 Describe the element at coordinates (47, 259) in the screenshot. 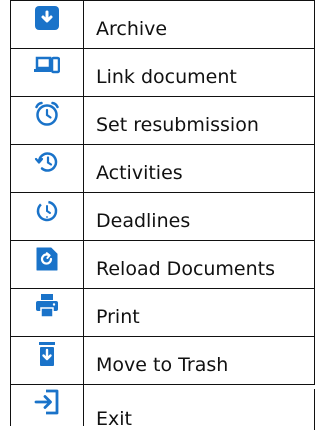

I see `reload-documents-icon` at that location.